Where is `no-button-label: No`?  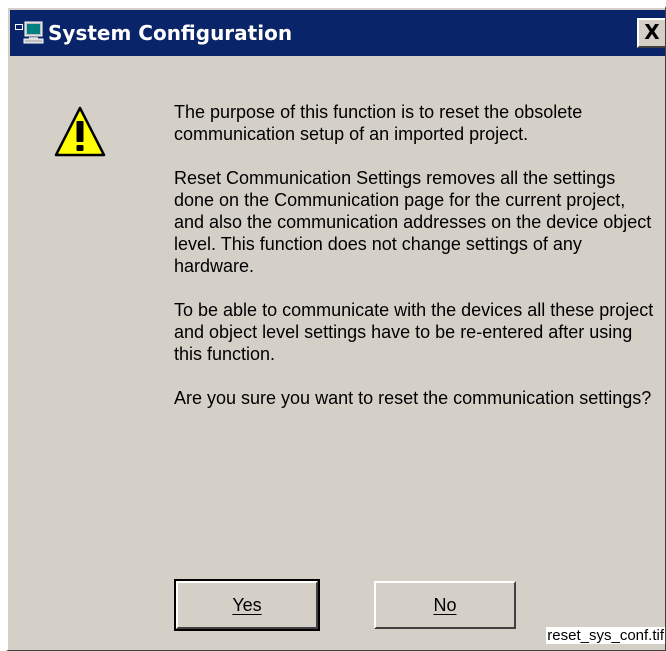 no-button-label: No is located at coordinates (445, 605).